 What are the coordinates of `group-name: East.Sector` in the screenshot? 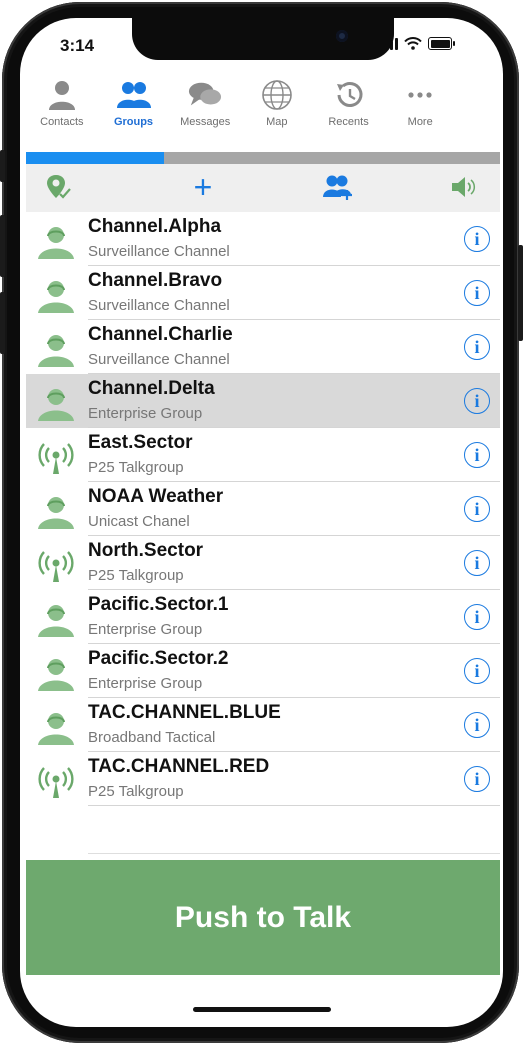 It's located at (140, 442).